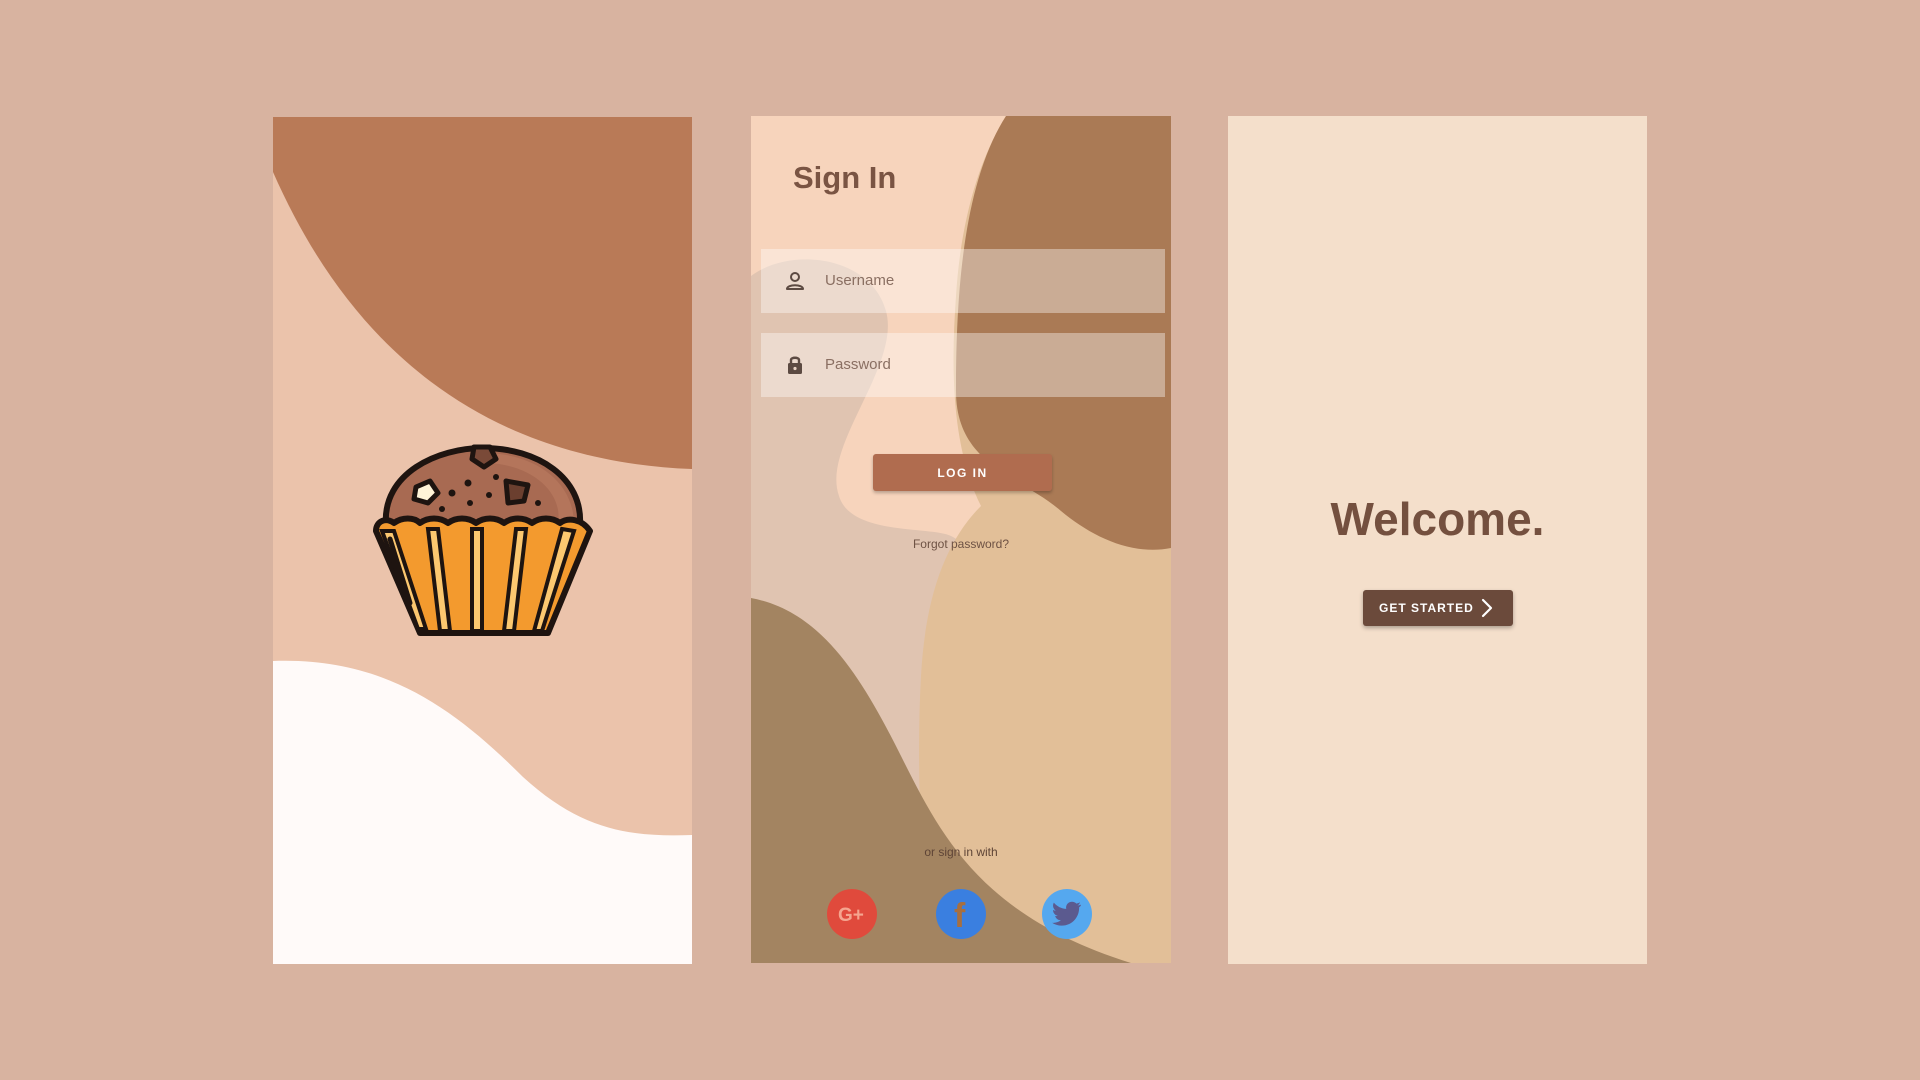 Image resolution: width=1920 pixels, height=1080 pixels. What do you see at coordinates (1426, 608) in the screenshot?
I see `get-started-label: GET STARTED` at bounding box center [1426, 608].